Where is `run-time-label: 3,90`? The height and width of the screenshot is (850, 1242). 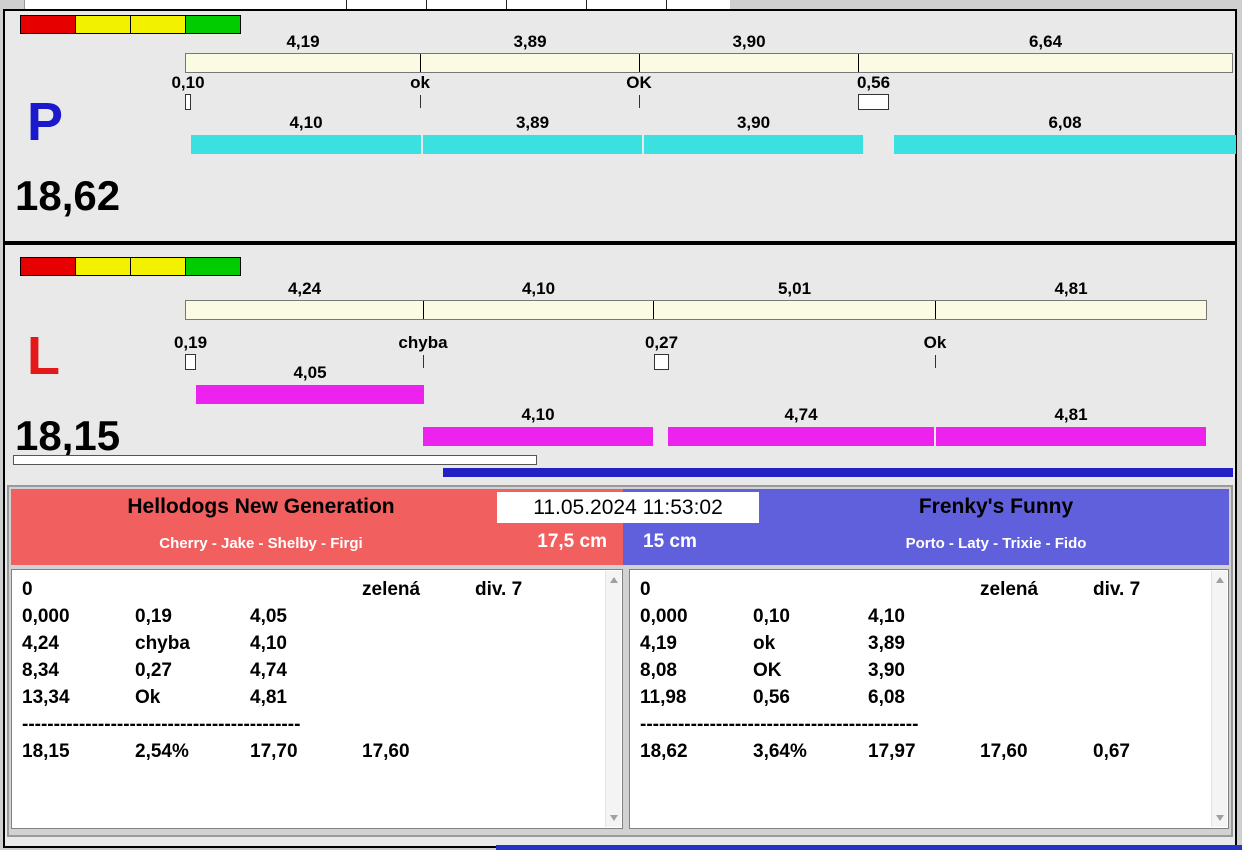
run-time-label: 3,90 is located at coordinates (753, 122).